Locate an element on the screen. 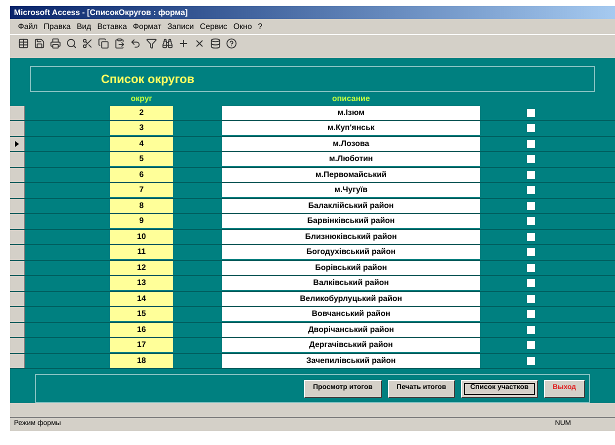  find-icon is located at coordinates (167, 43).